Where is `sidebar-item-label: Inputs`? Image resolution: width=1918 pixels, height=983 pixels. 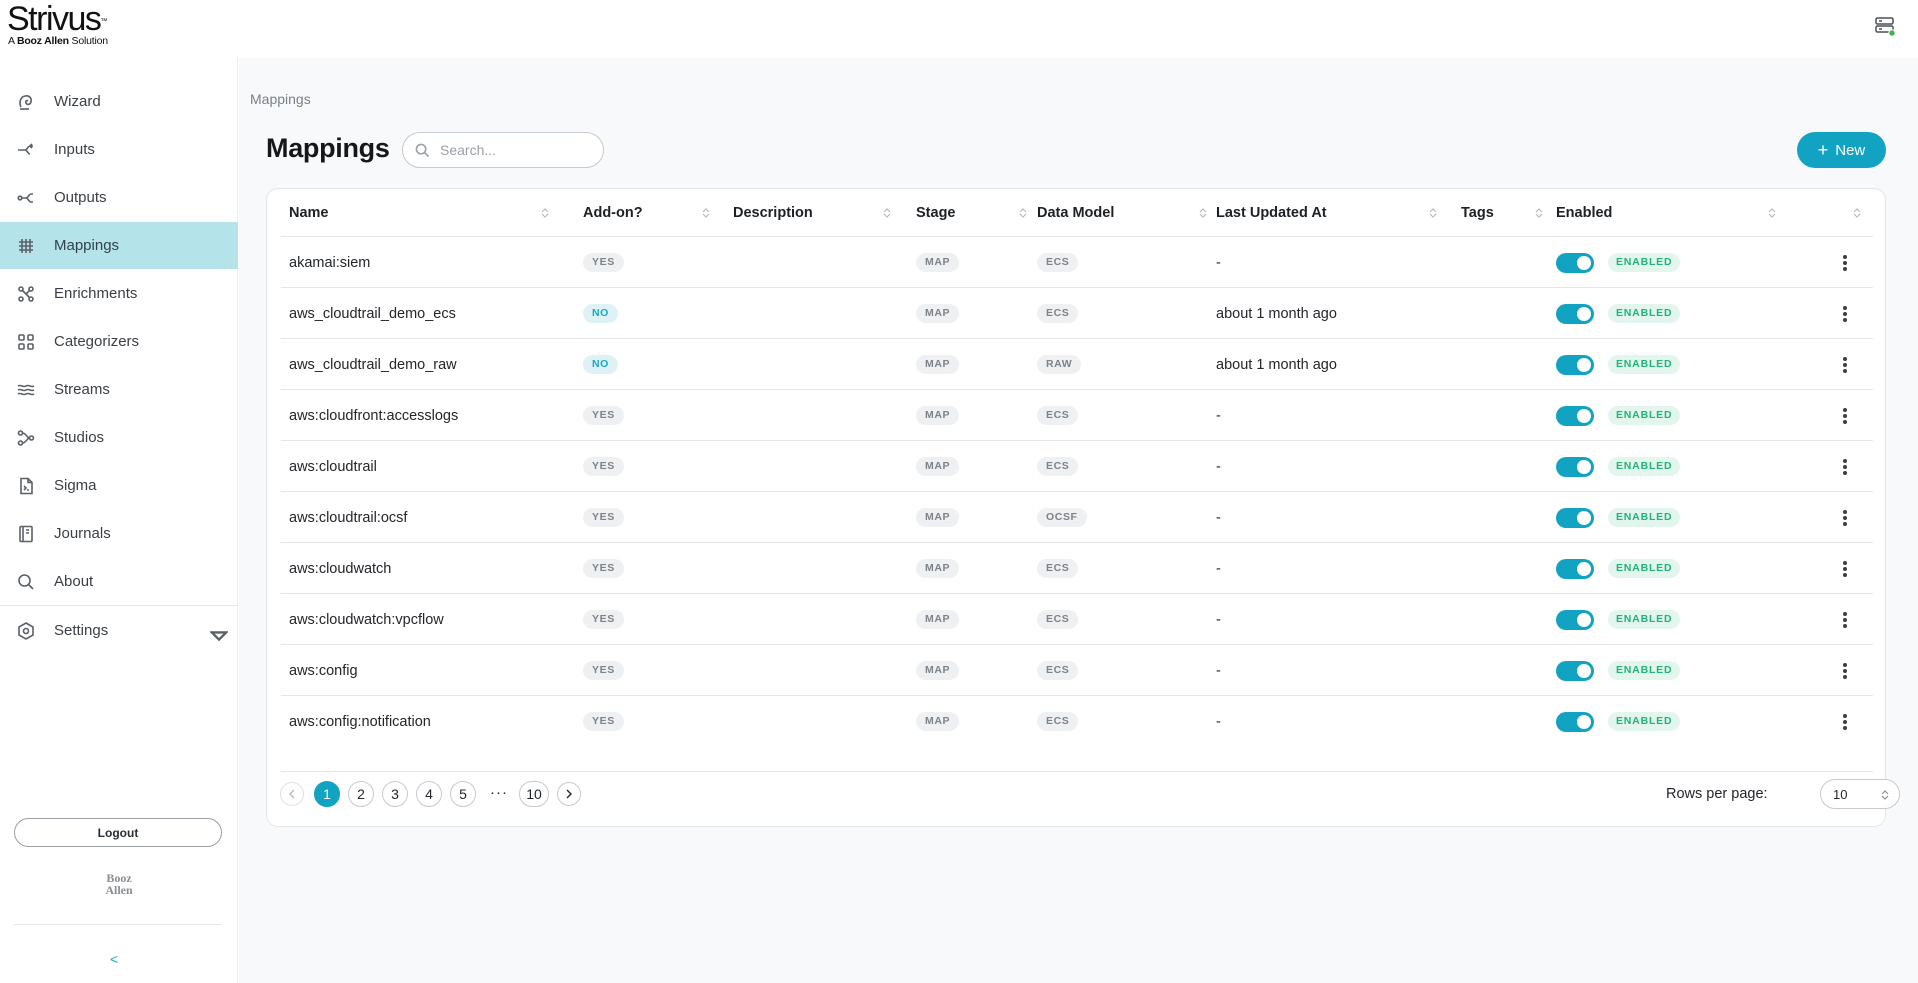 sidebar-item-label: Inputs is located at coordinates (74, 149).